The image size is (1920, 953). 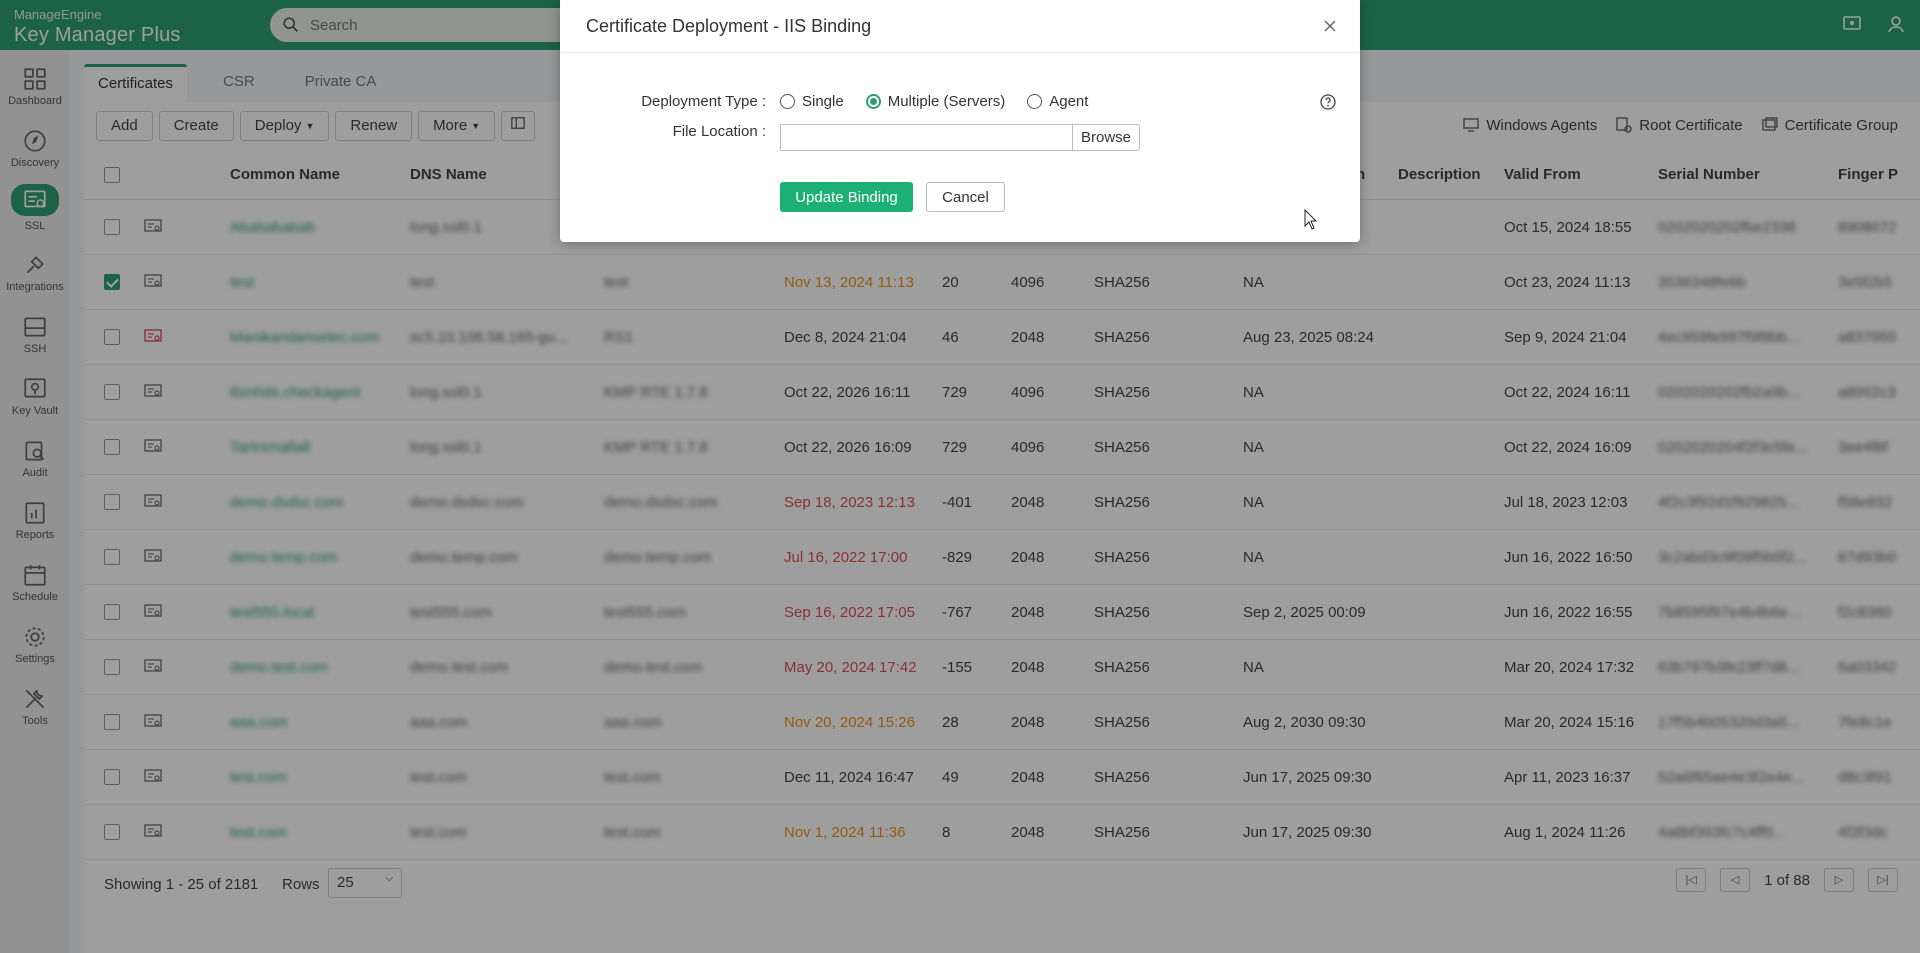 What do you see at coordinates (1069, 101) in the screenshot?
I see `radio-agent-label: Agent` at bounding box center [1069, 101].